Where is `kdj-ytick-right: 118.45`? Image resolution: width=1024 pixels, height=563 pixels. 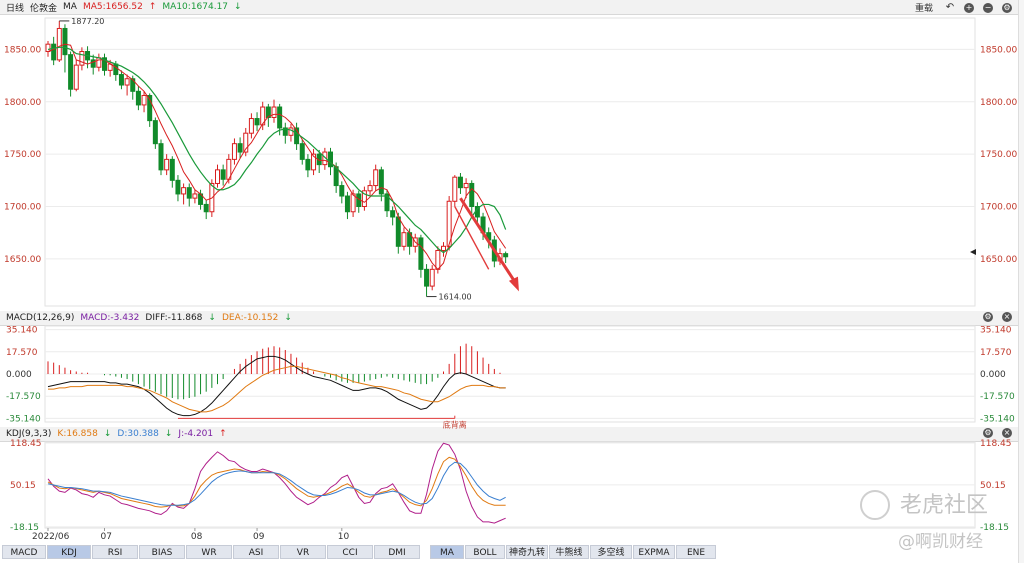 kdj-ytick-right: 118.45 is located at coordinates (996, 444).